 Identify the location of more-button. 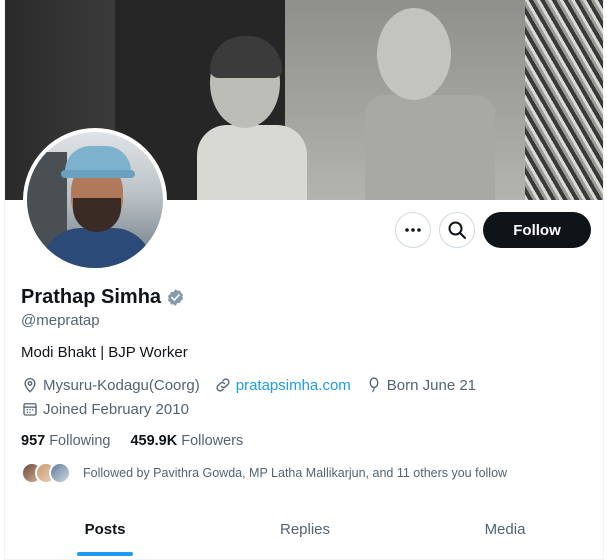
(413, 230).